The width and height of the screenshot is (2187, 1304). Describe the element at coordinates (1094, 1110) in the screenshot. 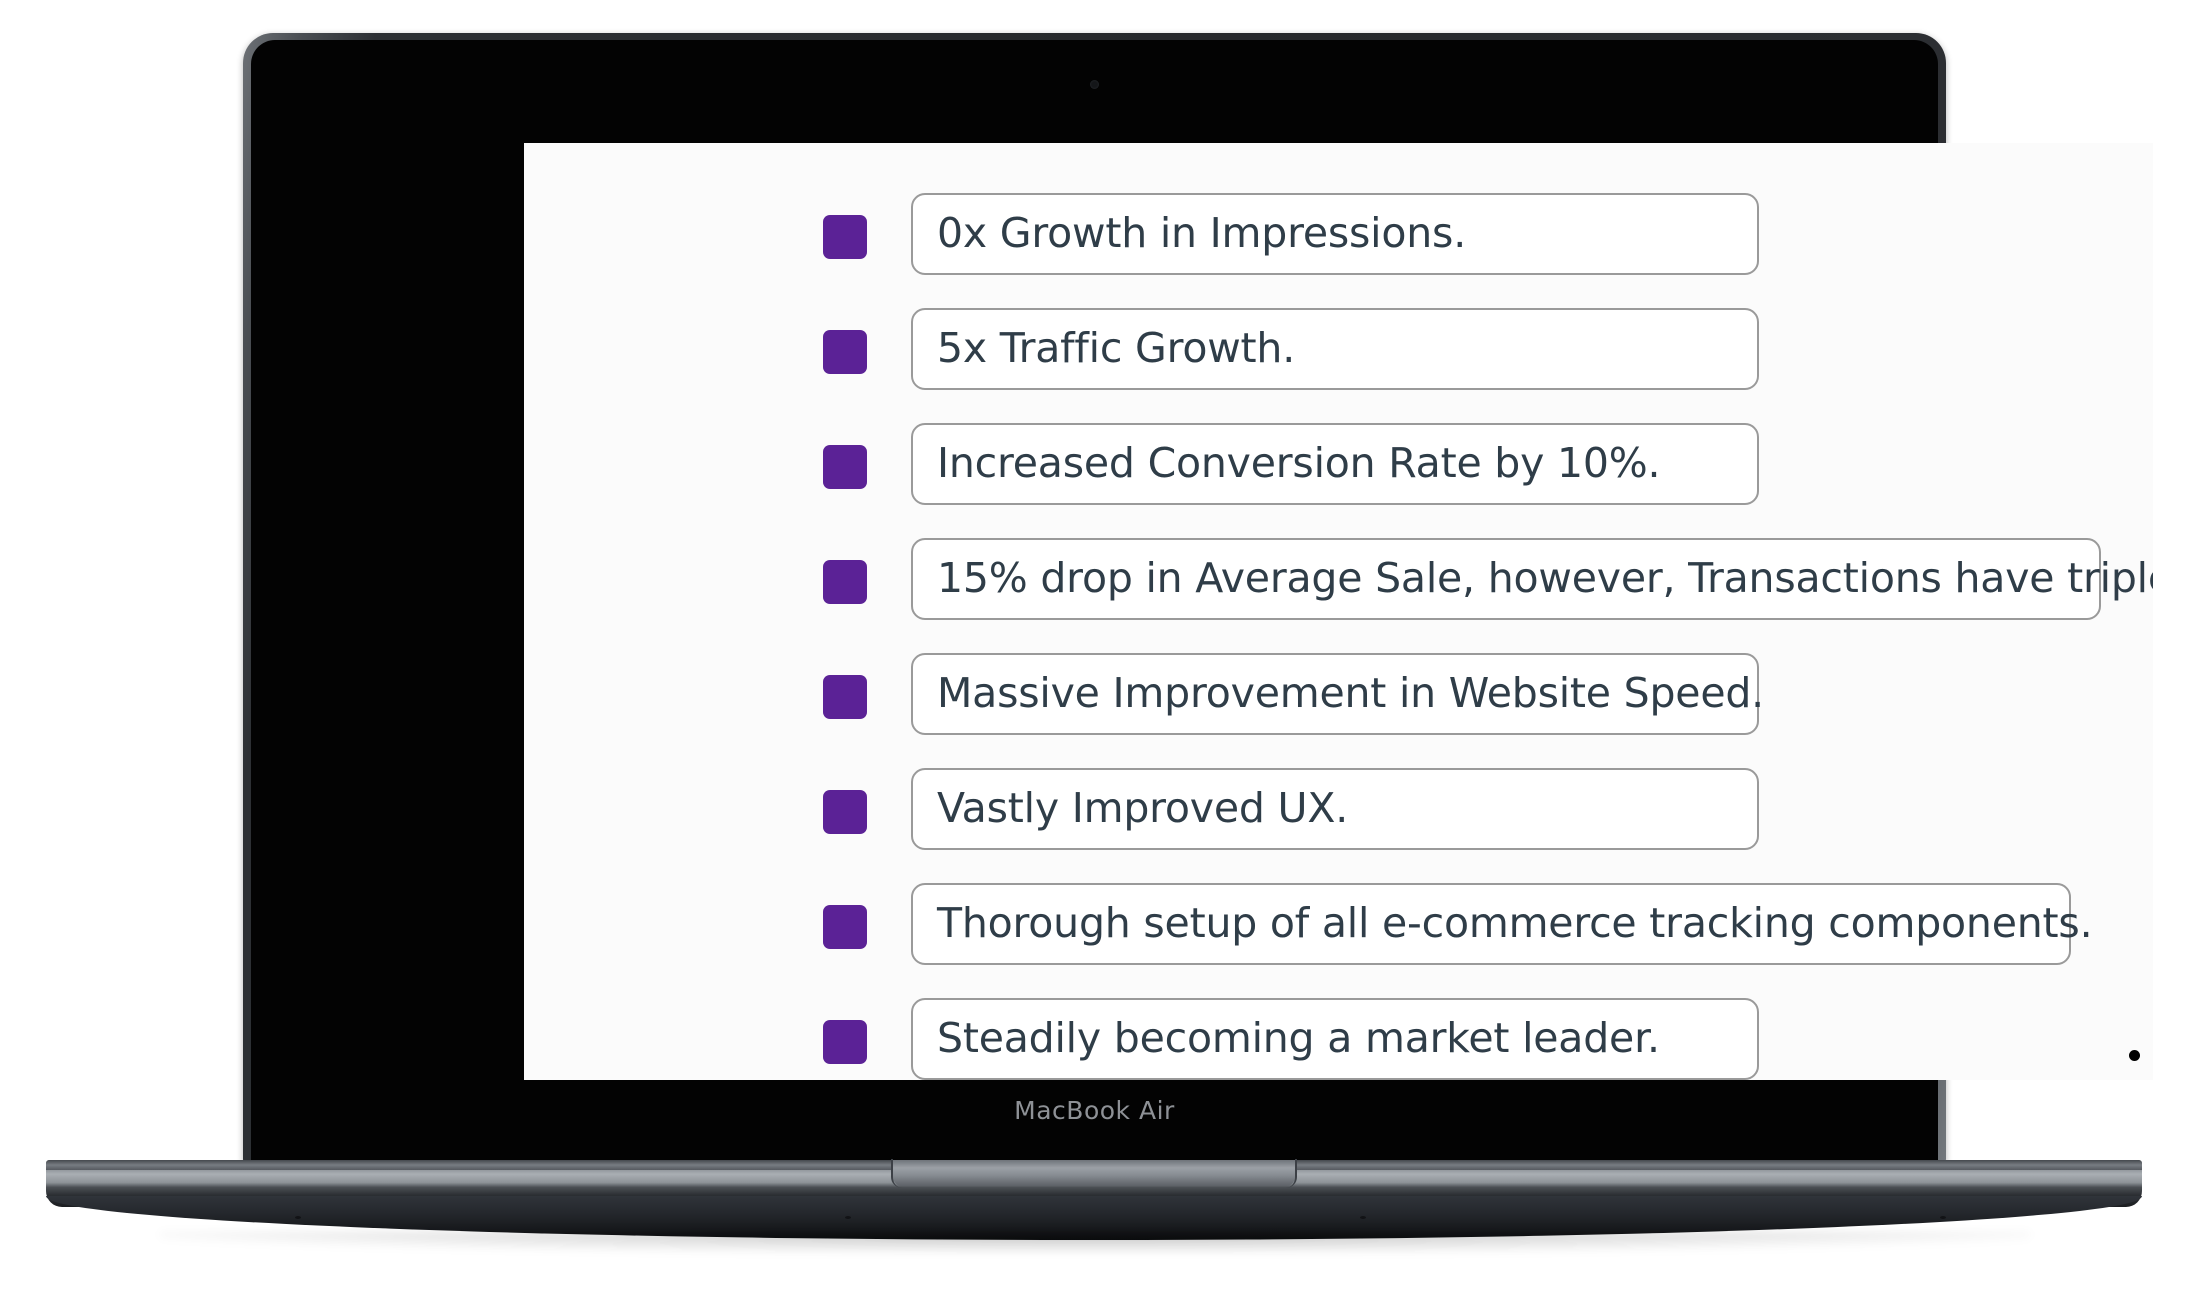

I see `device-name-label: MacBook Air` at that location.